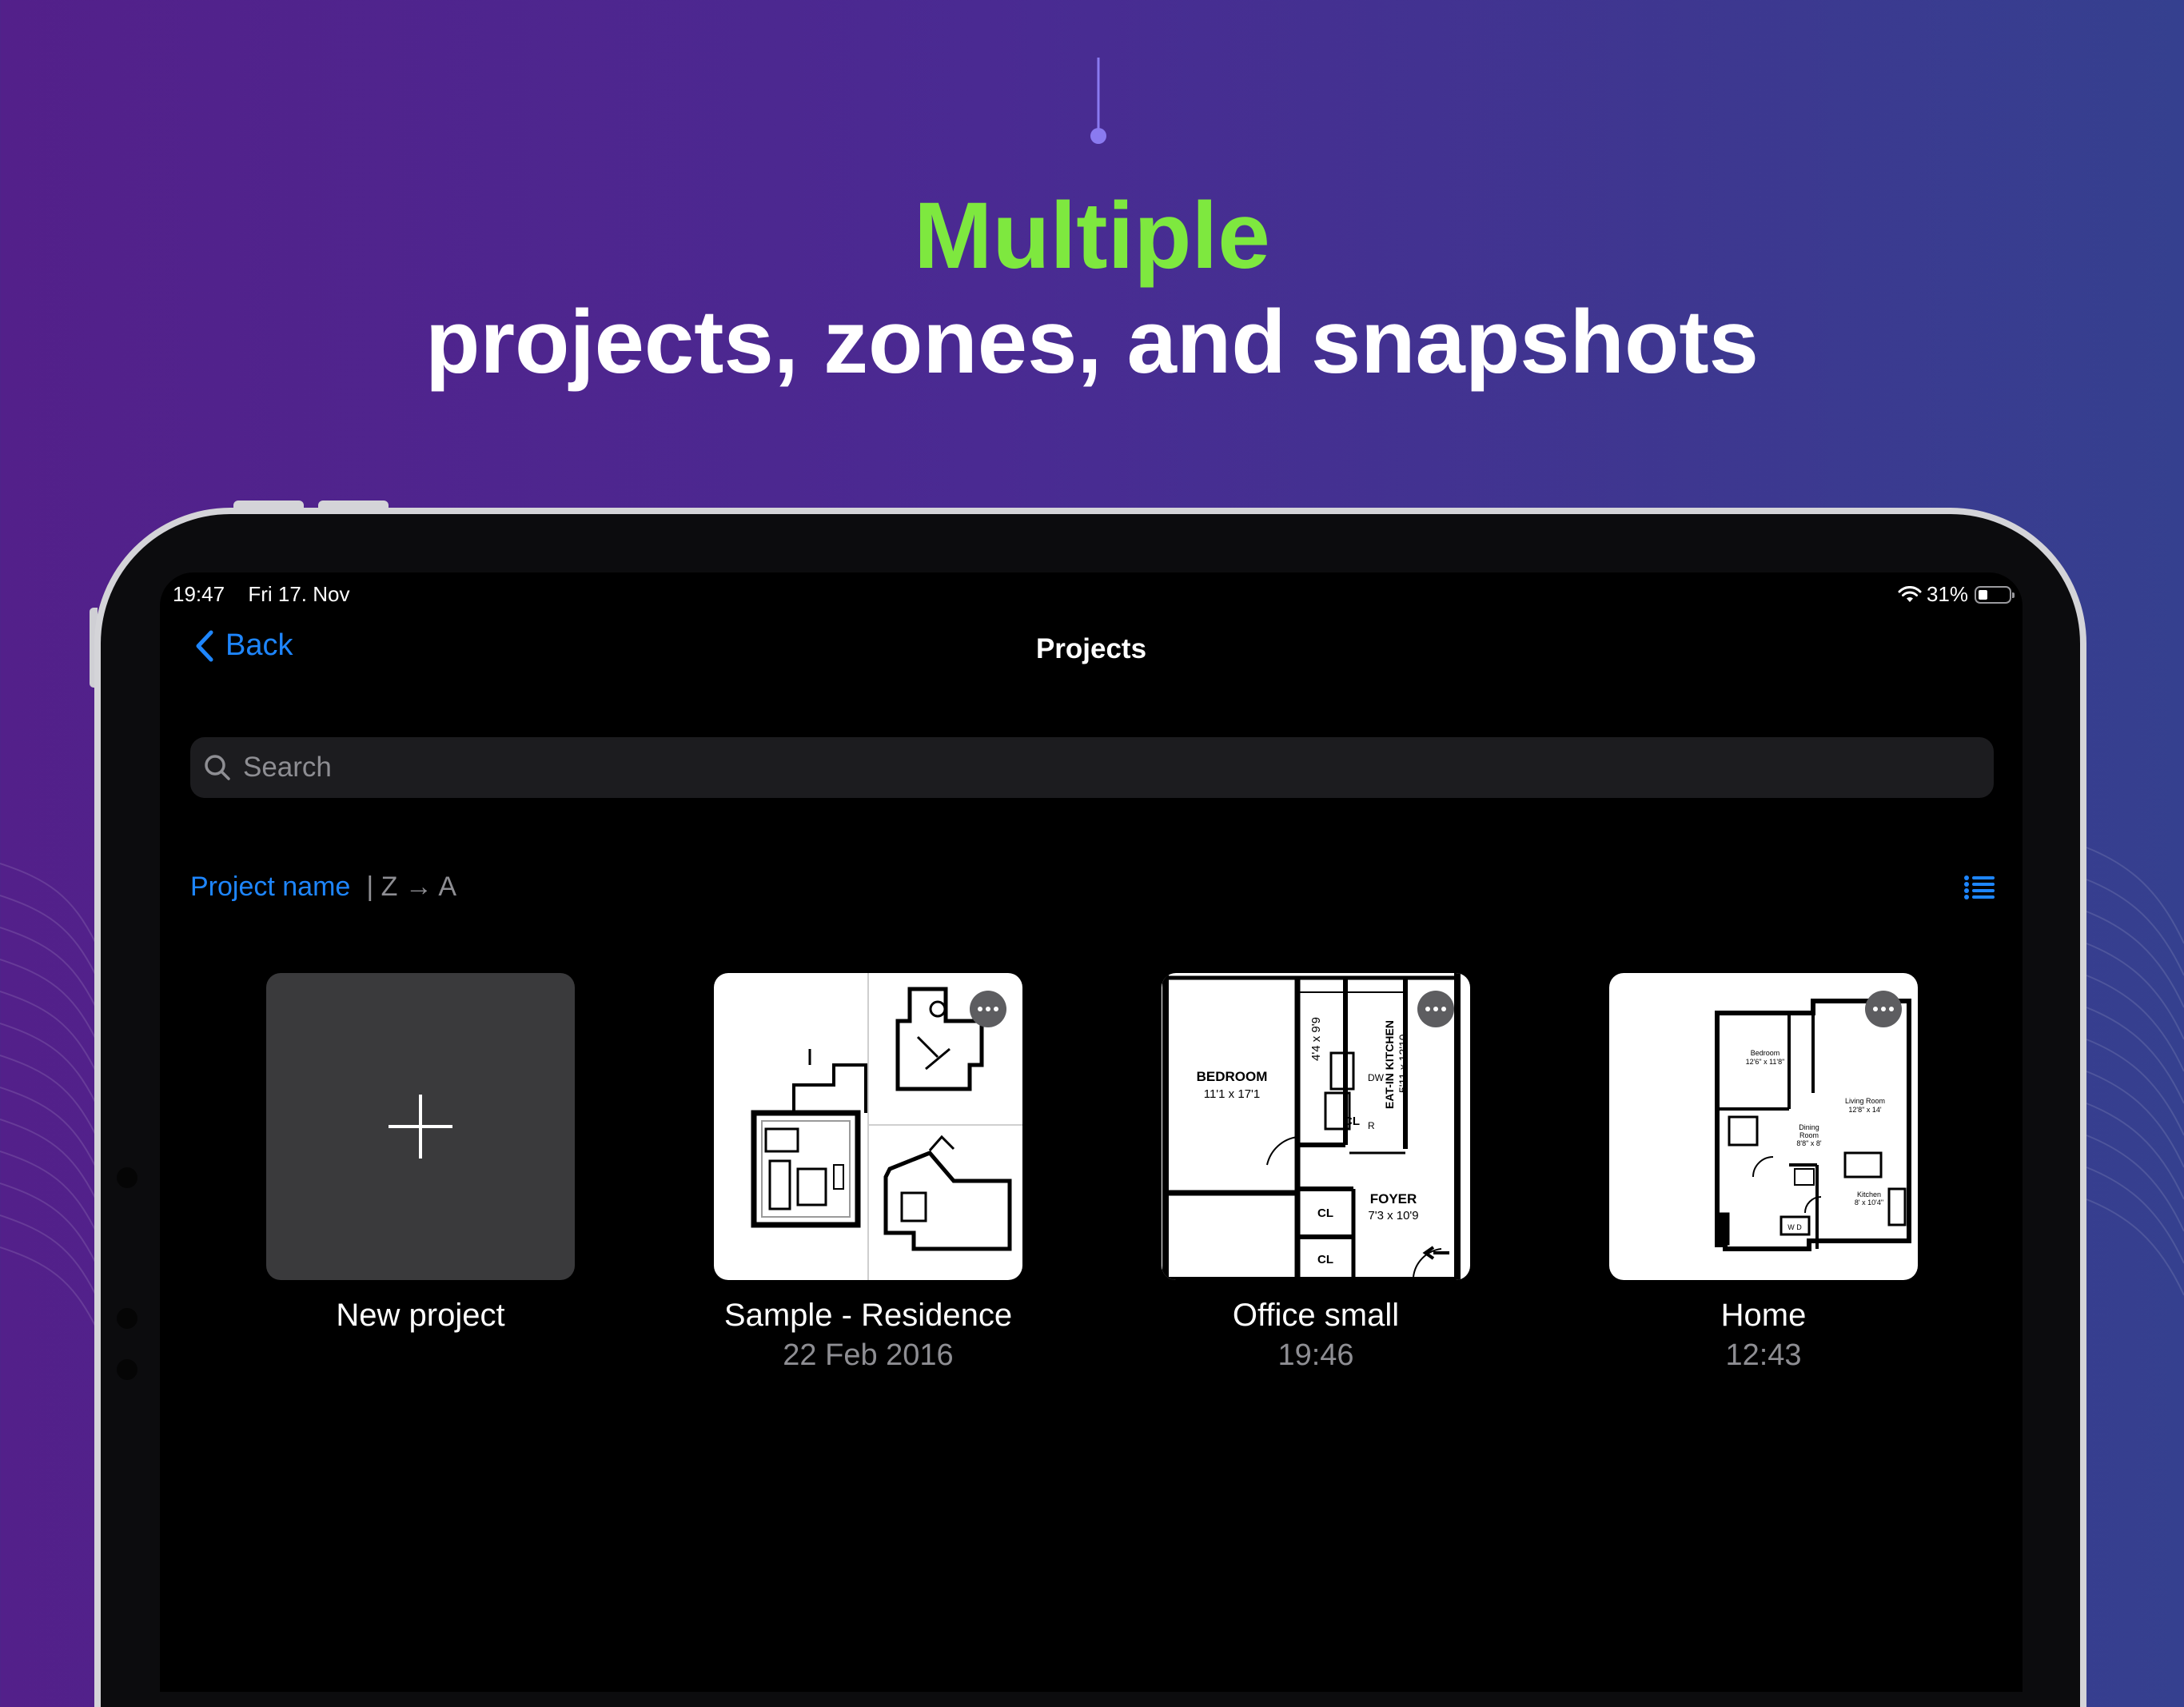 The height and width of the screenshot is (1707, 2184). What do you see at coordinates (1091, 648) in the screenshot?
I see `page-title: Projects` at bounding box center [1091, 648].